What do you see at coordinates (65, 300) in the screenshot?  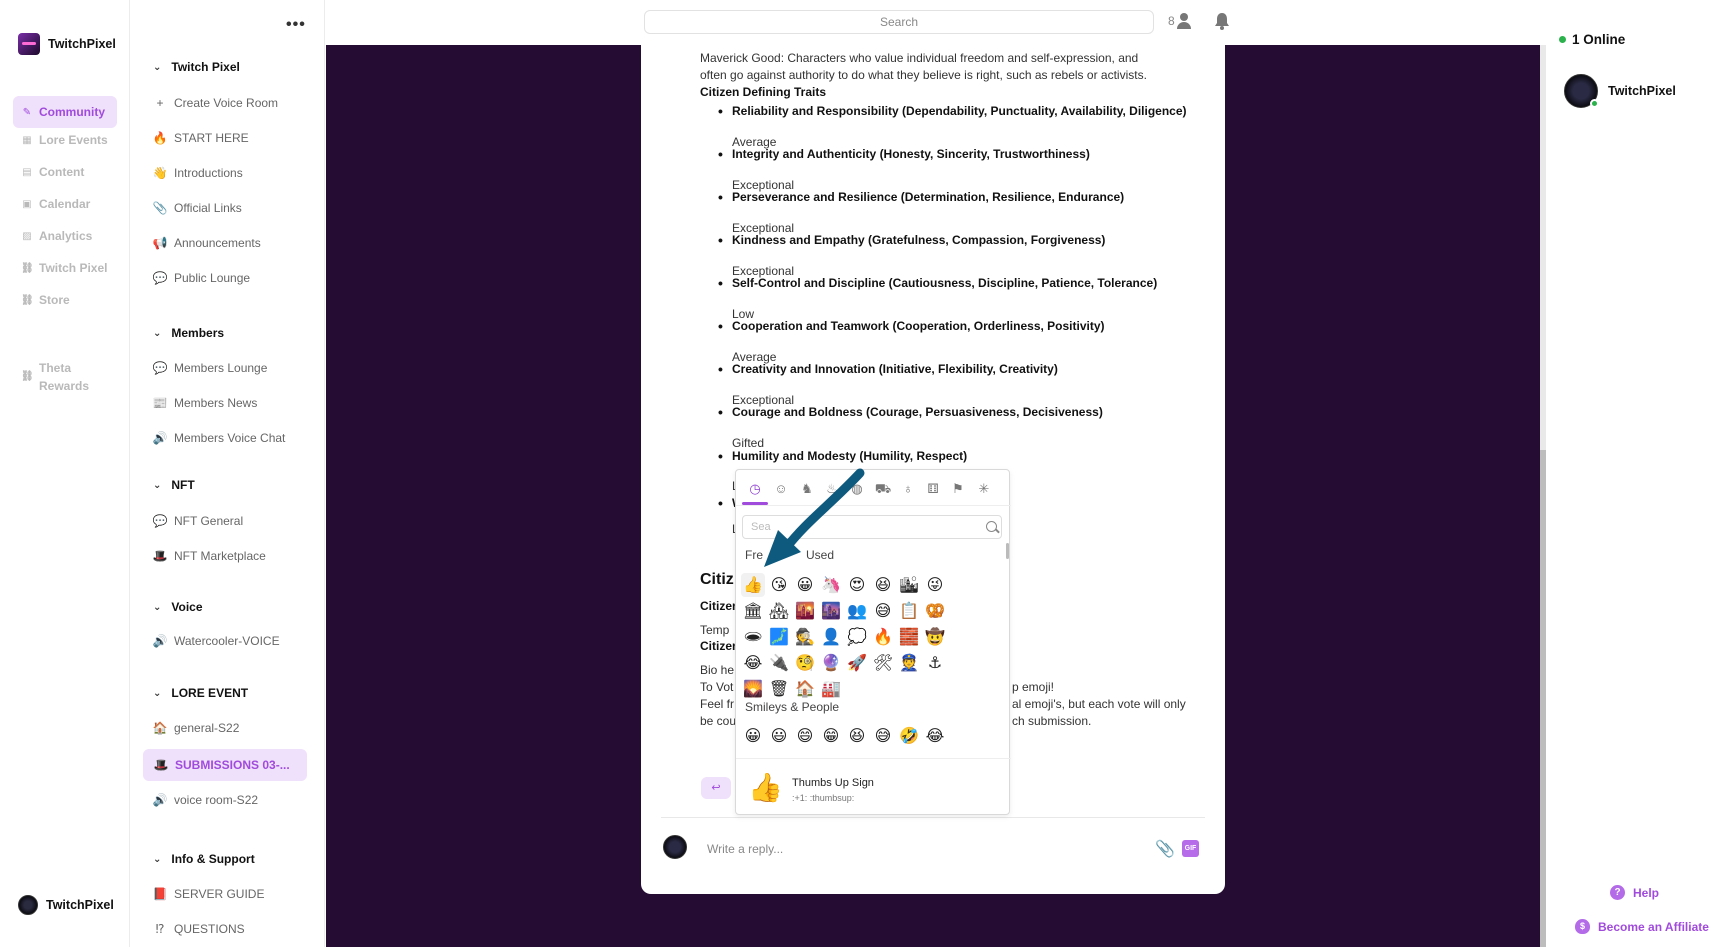 I see `nav-store: ⛓ Store` at bounding box center [65, 300].